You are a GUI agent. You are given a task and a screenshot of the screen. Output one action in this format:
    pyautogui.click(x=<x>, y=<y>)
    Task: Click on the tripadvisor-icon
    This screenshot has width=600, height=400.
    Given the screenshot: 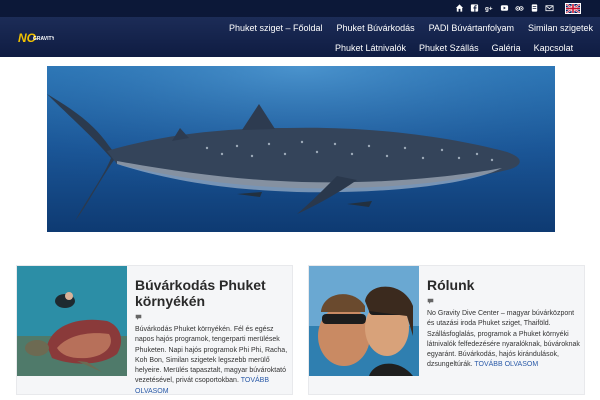 What is the action you would take?
    pyautogui.click(x=519, y=8)
    